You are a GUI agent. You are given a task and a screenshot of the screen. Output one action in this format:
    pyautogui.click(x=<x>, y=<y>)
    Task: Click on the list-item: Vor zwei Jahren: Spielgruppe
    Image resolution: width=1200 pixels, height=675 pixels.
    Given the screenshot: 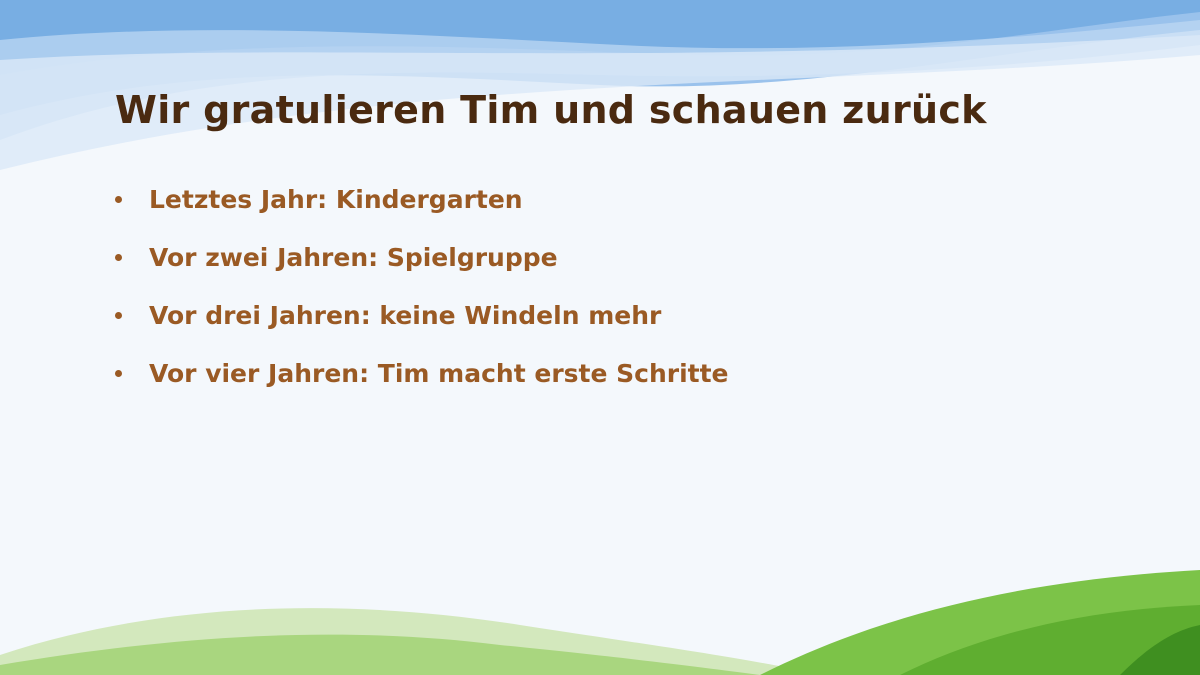 What is the action you would take?
    pyautogui.click(x=422, y=257)
    